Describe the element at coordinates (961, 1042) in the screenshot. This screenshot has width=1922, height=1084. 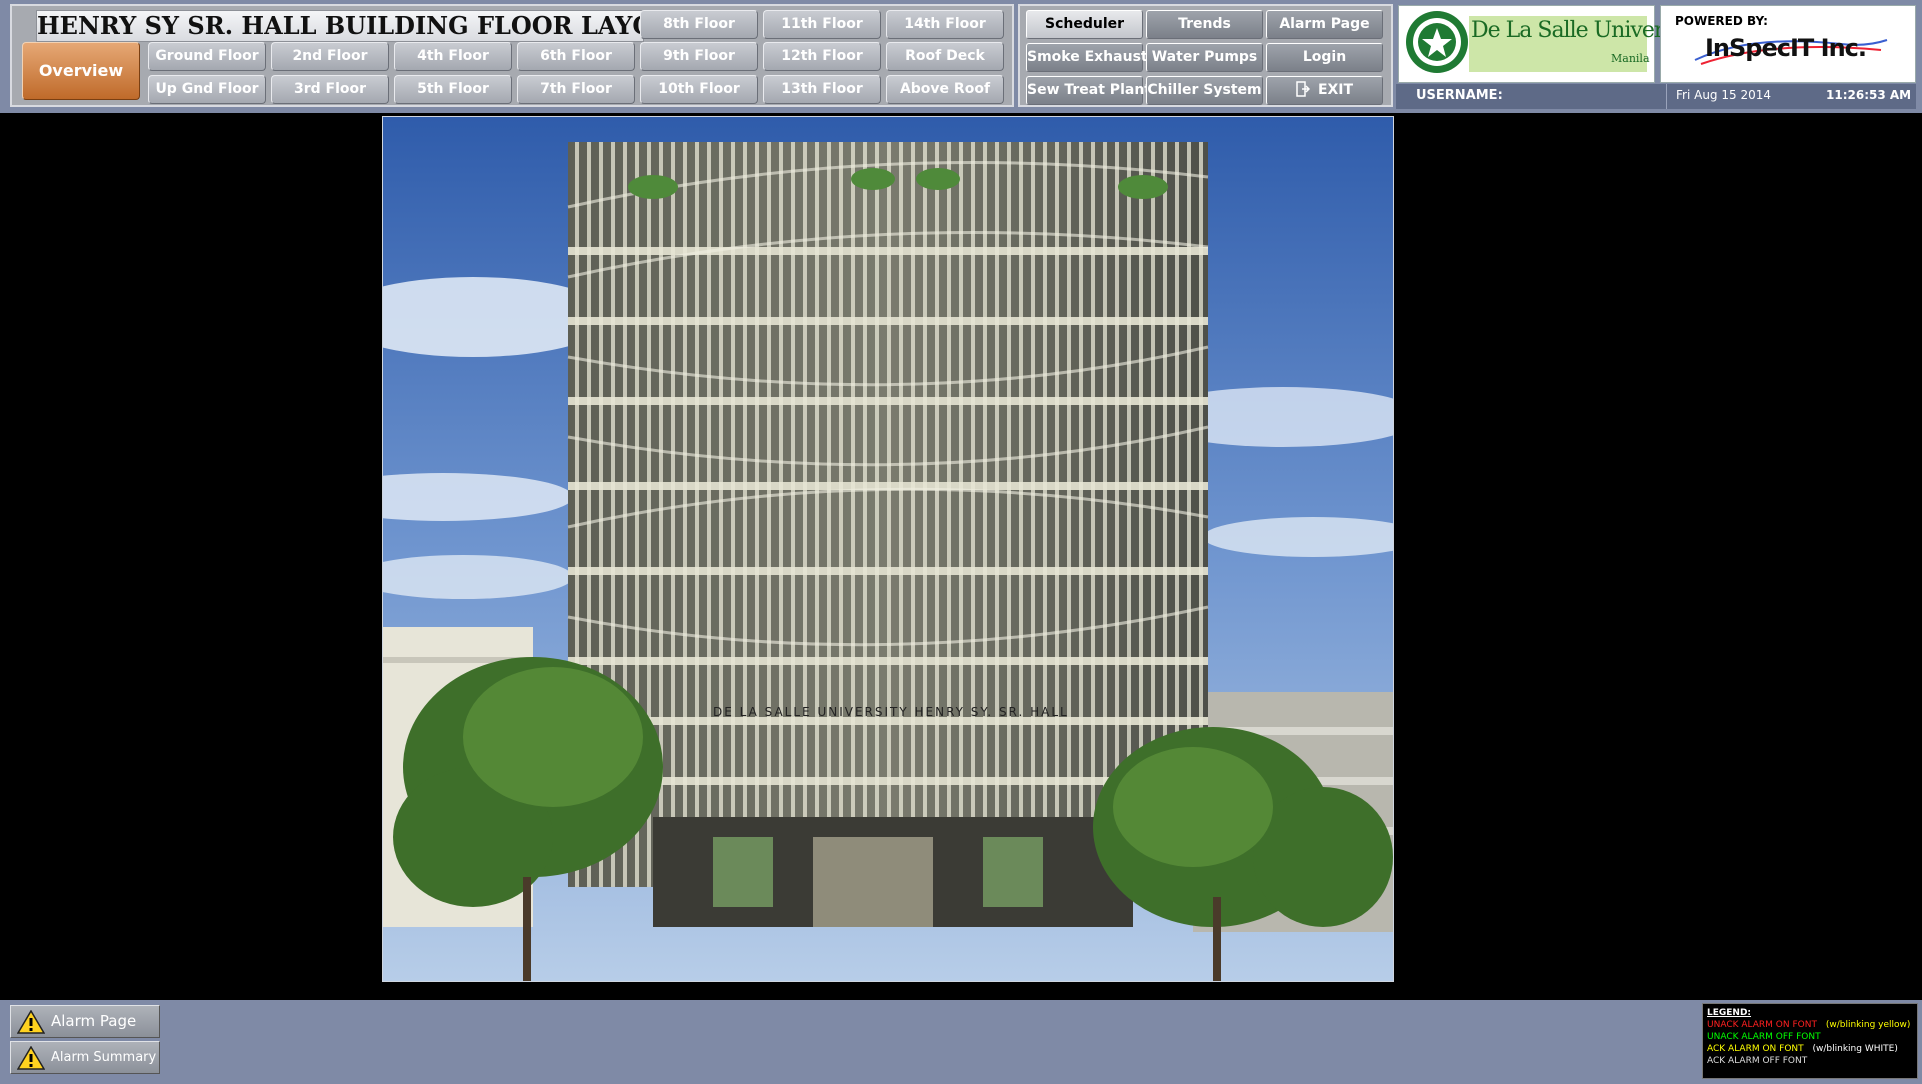
I see `bottom-bar: Alarm Page Alarm Summary` at that location.